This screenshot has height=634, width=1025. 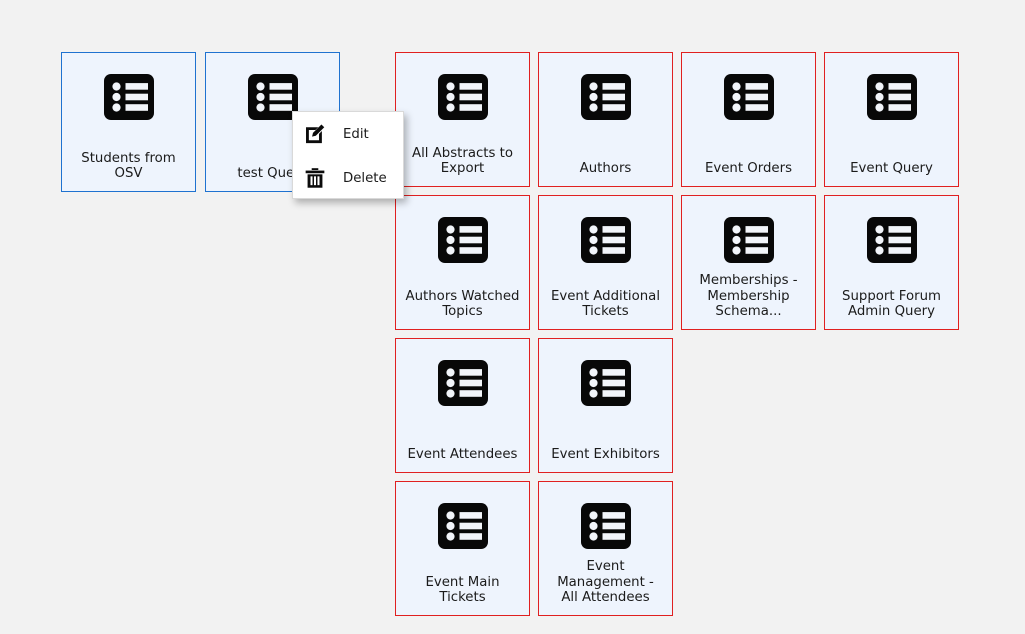 What do you see at coordinates (748, 169) in the screenshot?
I see `query-tile-label: Event Orders` at bounding box center [748, 169].